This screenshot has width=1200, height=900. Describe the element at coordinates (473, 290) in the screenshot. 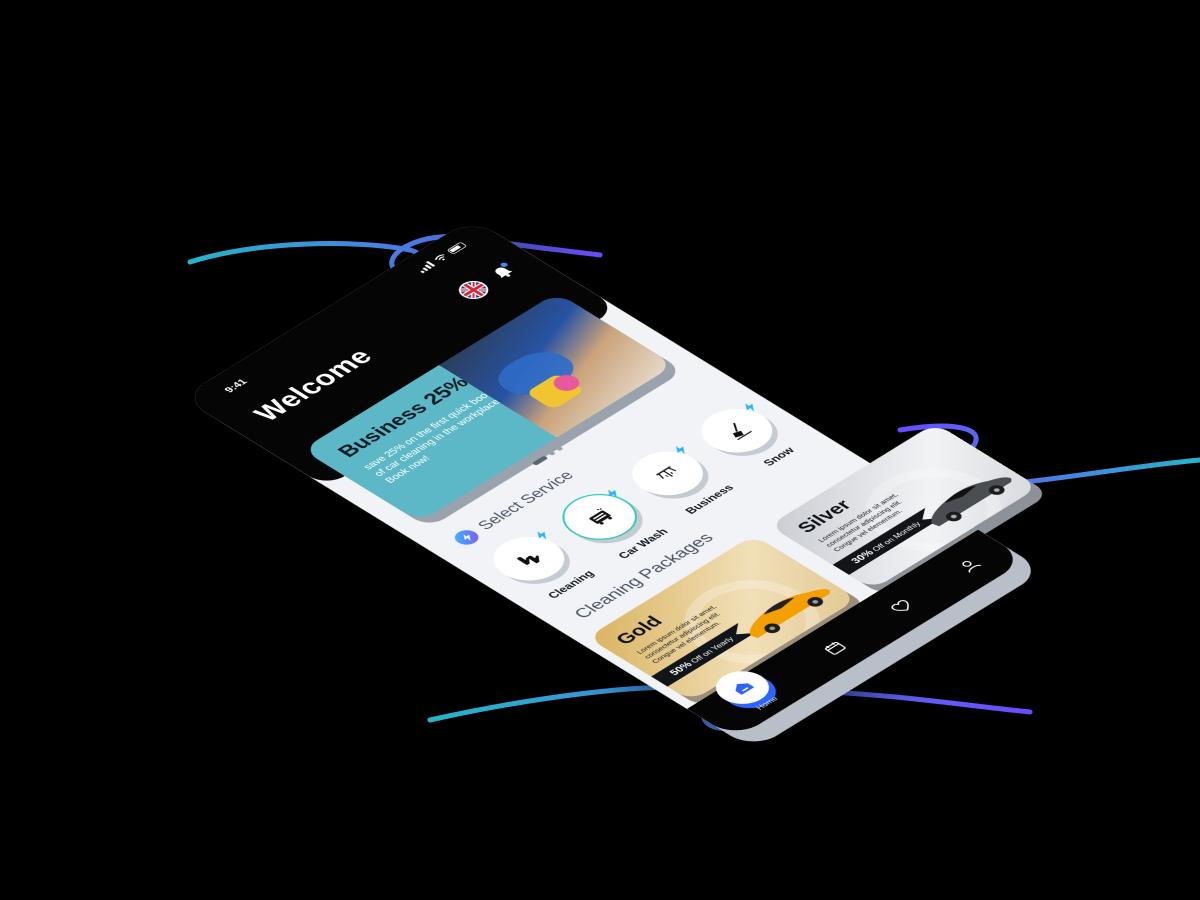

I see `uk-flag-icon` at that location.